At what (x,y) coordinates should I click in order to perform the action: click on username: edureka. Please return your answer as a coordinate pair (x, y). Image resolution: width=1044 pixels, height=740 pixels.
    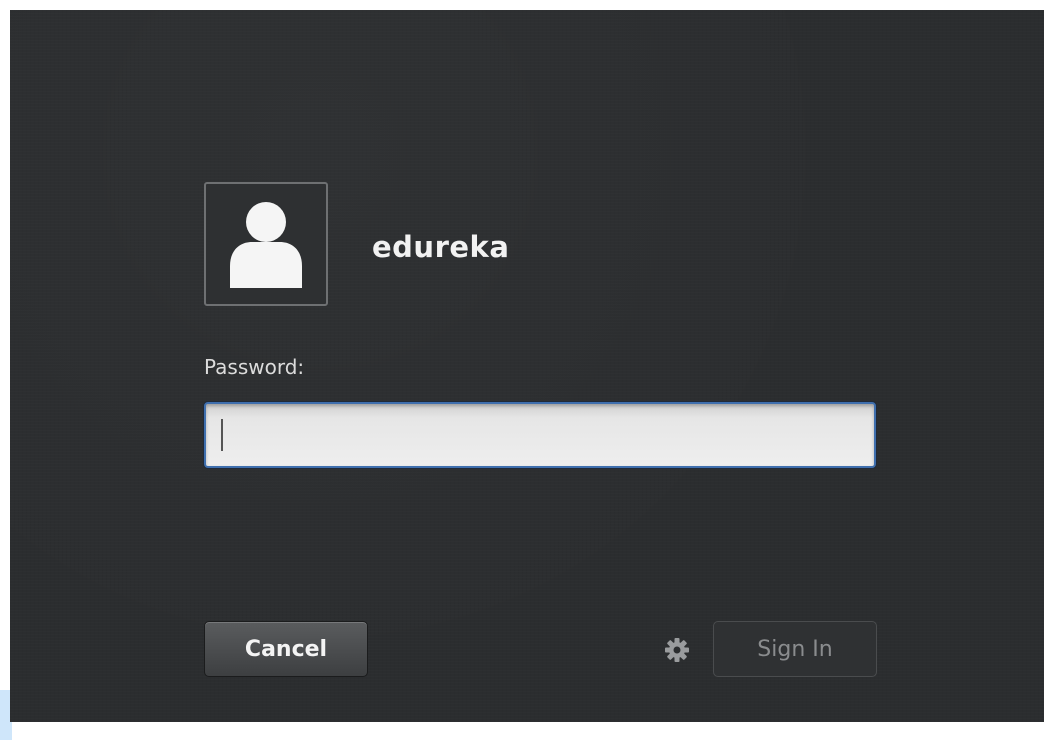
    Looking at the image, I should click on (441, 247).